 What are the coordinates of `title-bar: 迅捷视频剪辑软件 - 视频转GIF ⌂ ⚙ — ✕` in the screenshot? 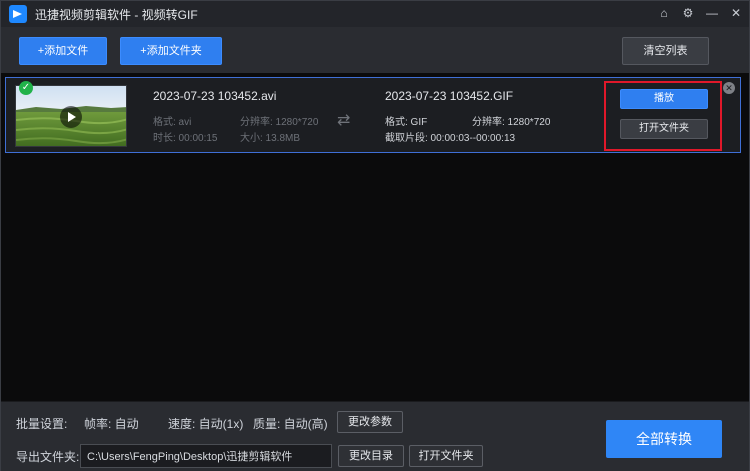 It's located at (375, 14).